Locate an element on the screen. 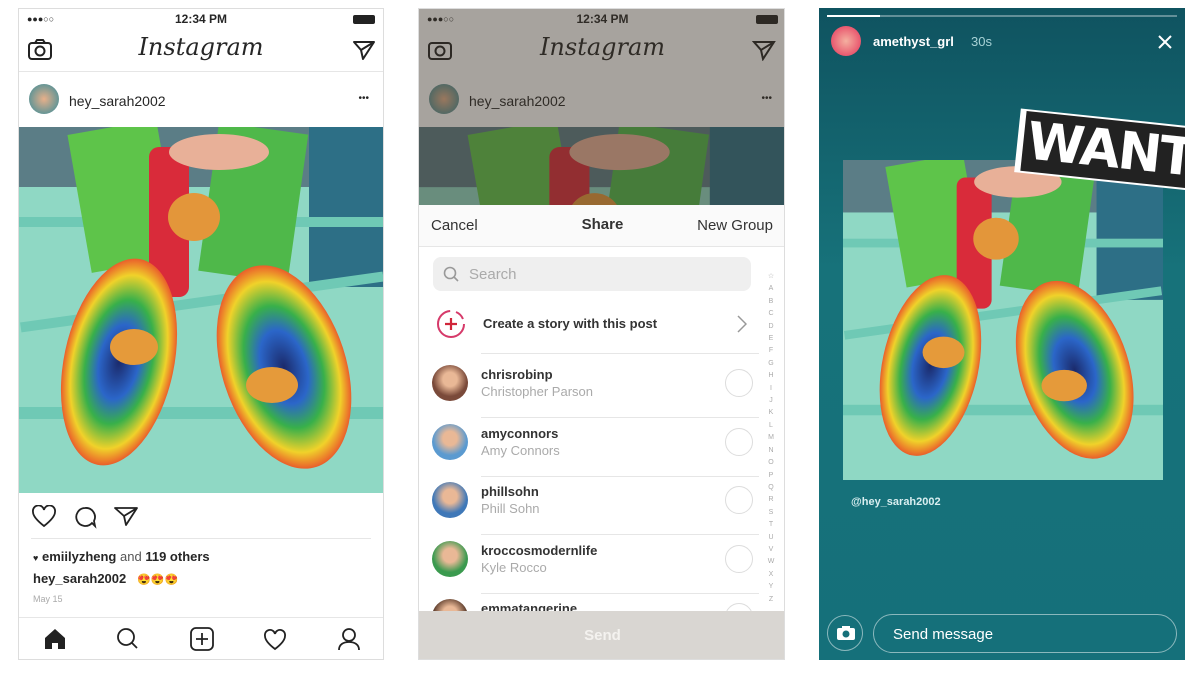 Image resolution: width=1200 pixels, height=675 pixels. index-letter: X is located at coordinates (771, 575).